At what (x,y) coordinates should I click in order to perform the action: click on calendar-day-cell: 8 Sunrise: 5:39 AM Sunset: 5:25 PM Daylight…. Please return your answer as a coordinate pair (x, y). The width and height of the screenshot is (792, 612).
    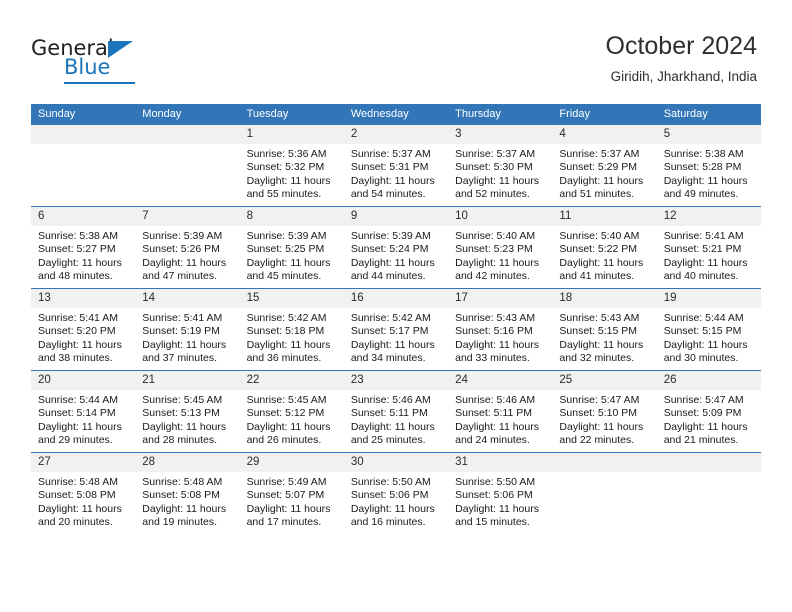
    Looking at the image, I should click on (291, 247).